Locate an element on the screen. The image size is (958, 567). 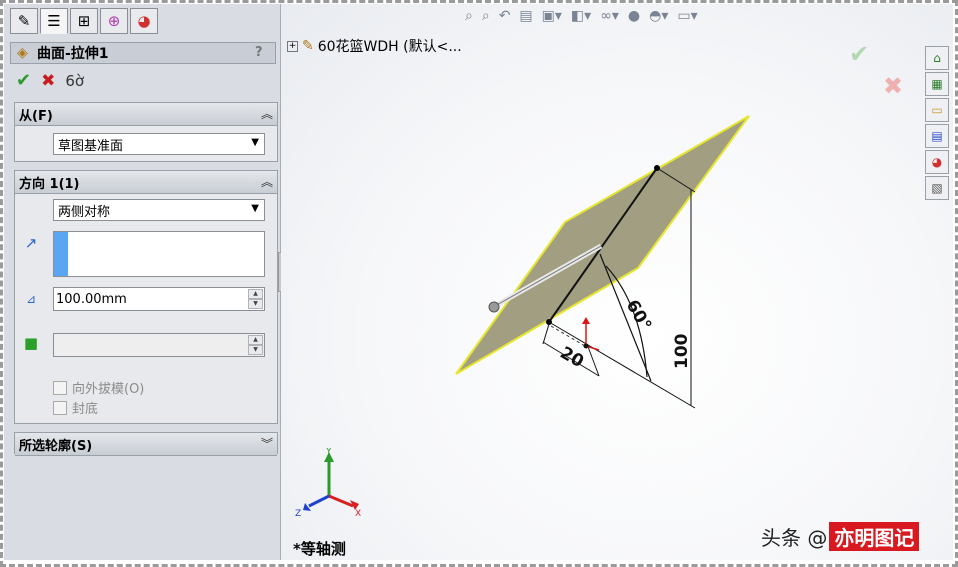
height-dimension: 100 is located at coordinates (682, 351).